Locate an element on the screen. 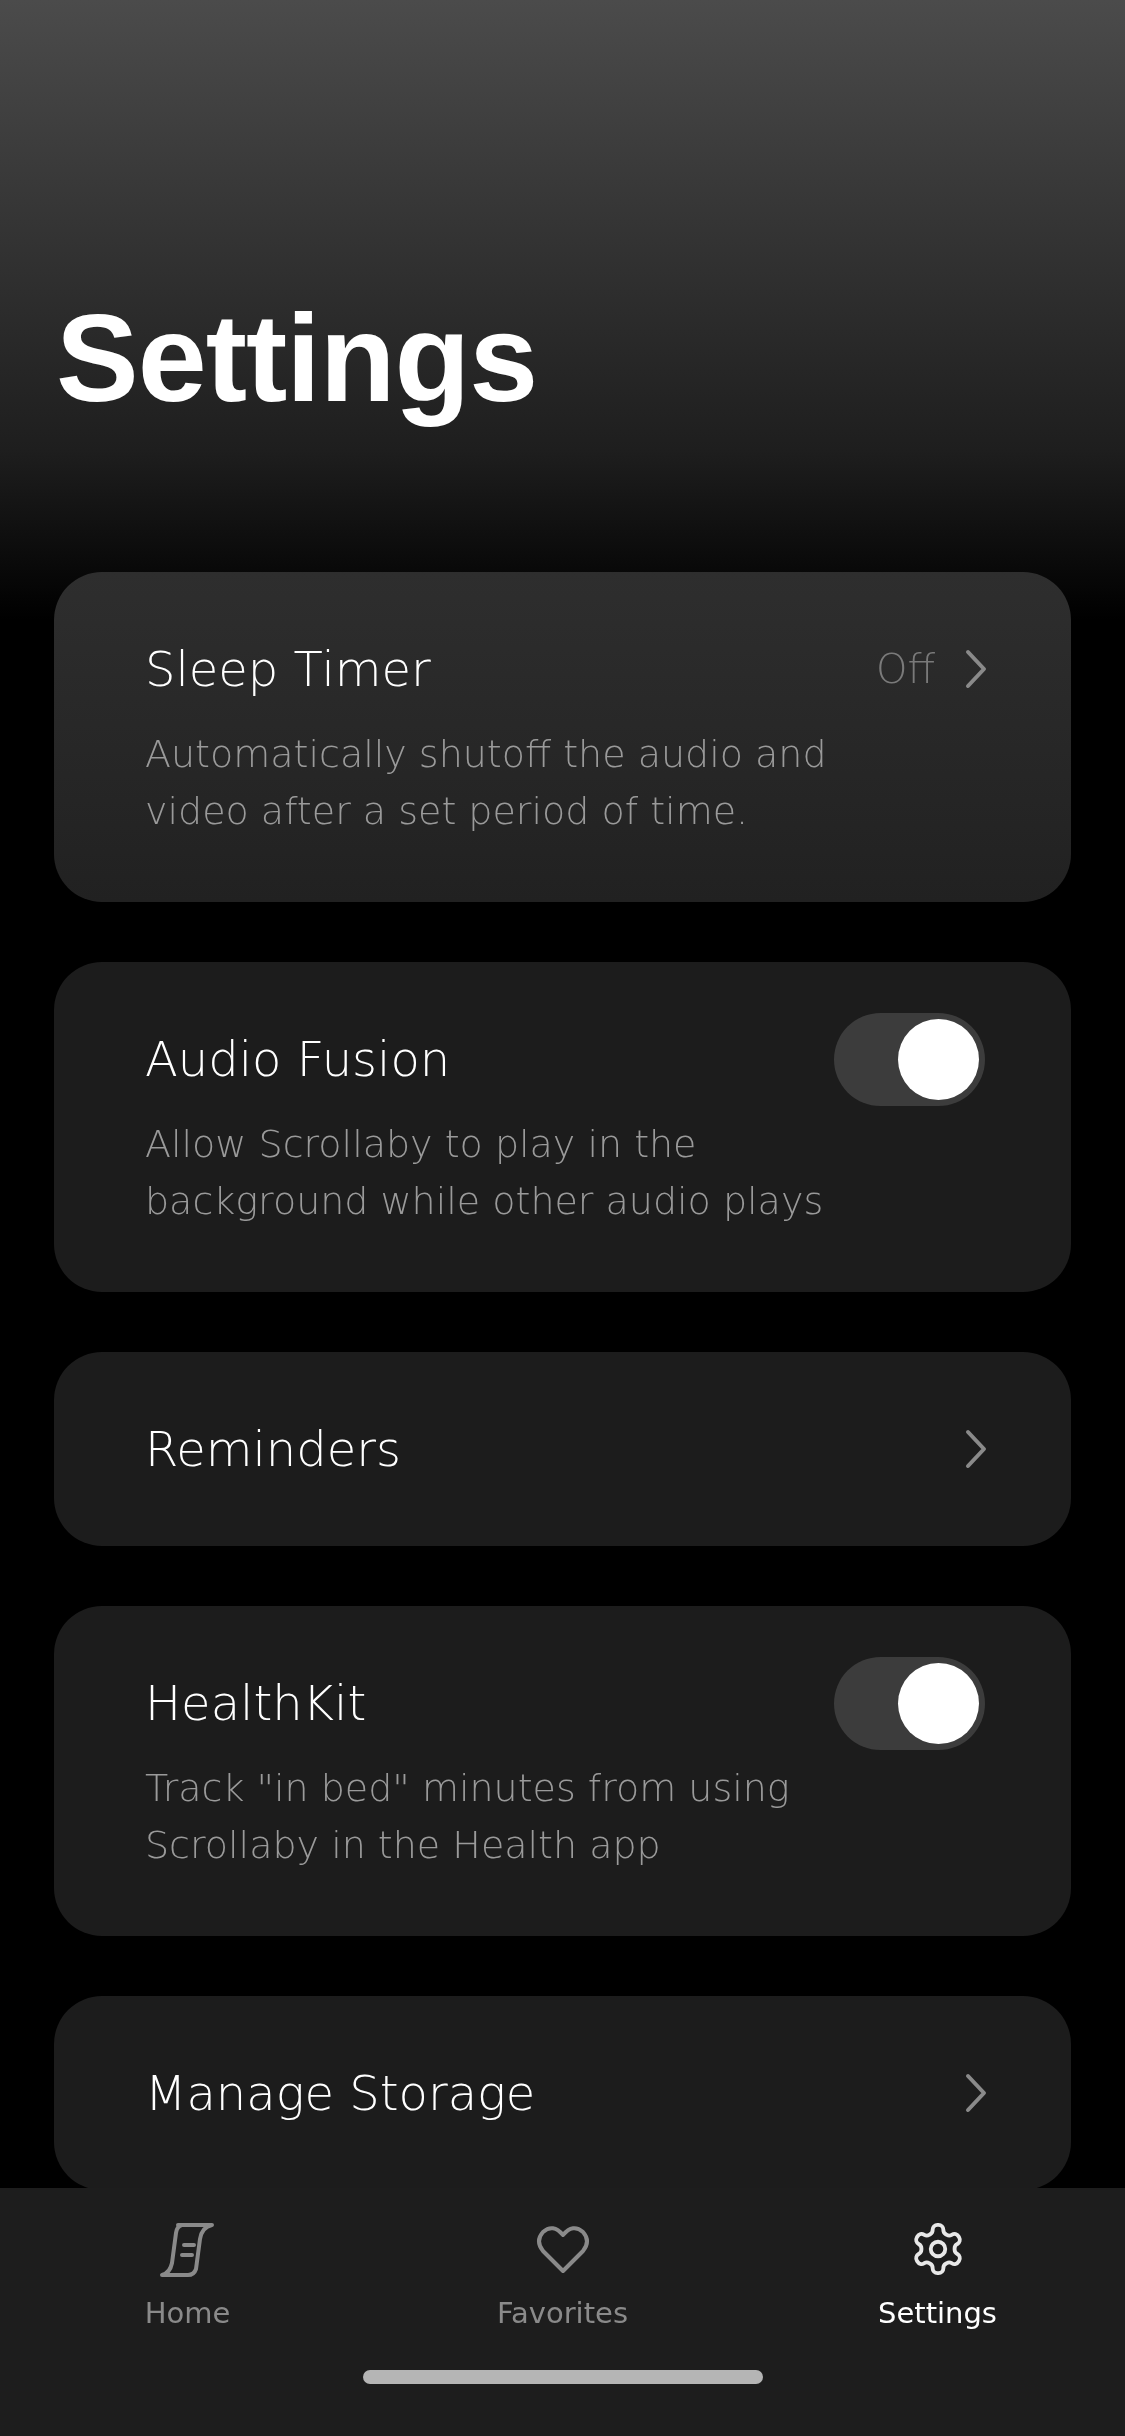 The height and width of the screenshot is (2436, 1125). settings-card: Manage Storage is located at coordinates (562, 2092).